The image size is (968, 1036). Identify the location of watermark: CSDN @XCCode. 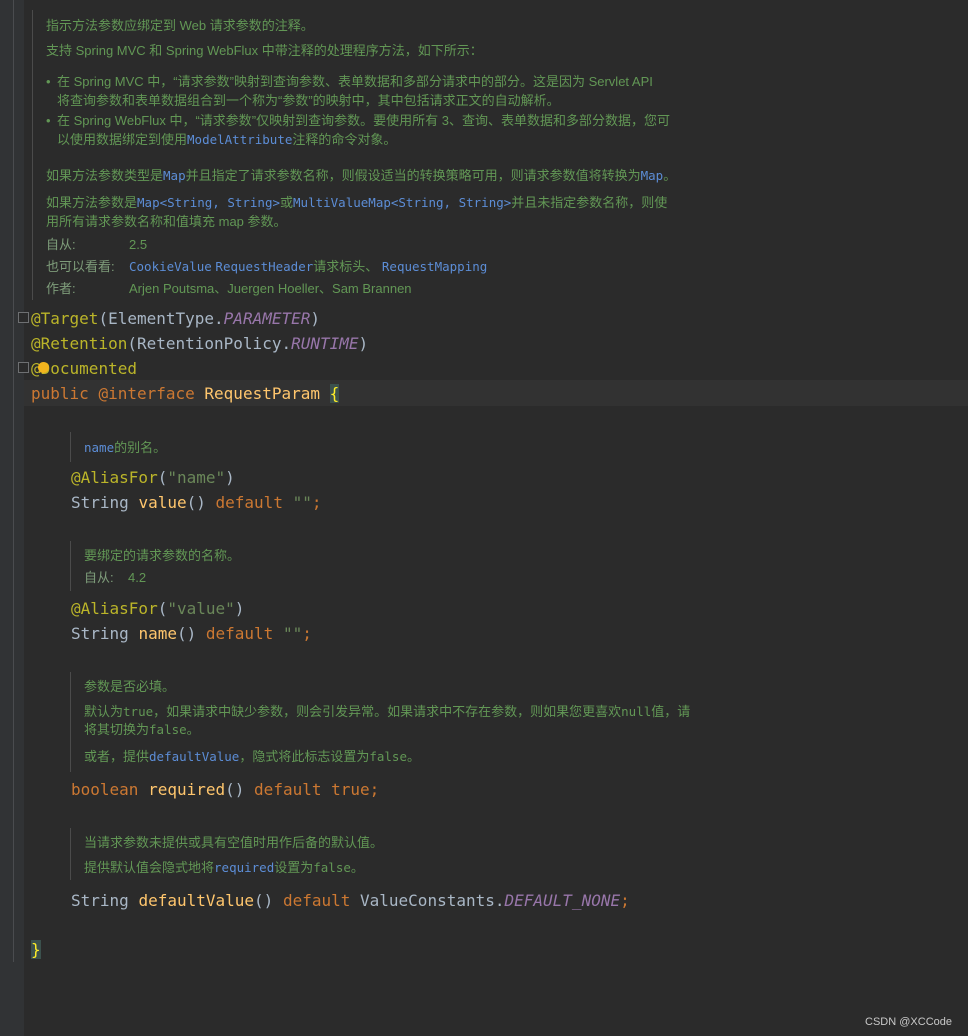
(908, 1022).